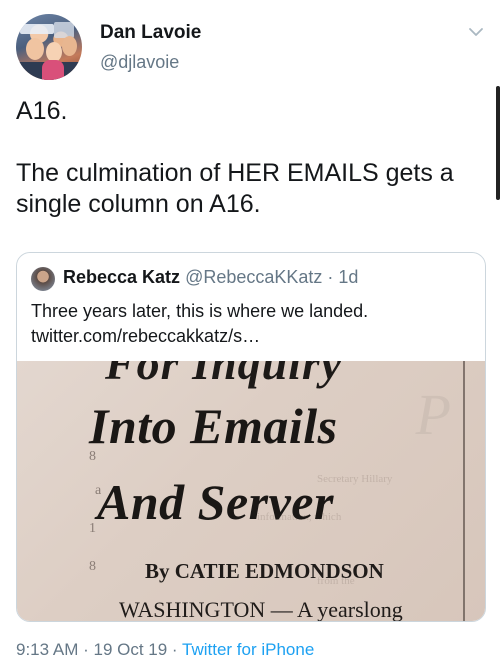 The height and width of the screenshot is (671, 500). I want to click on column-rule, so click(464, 491).